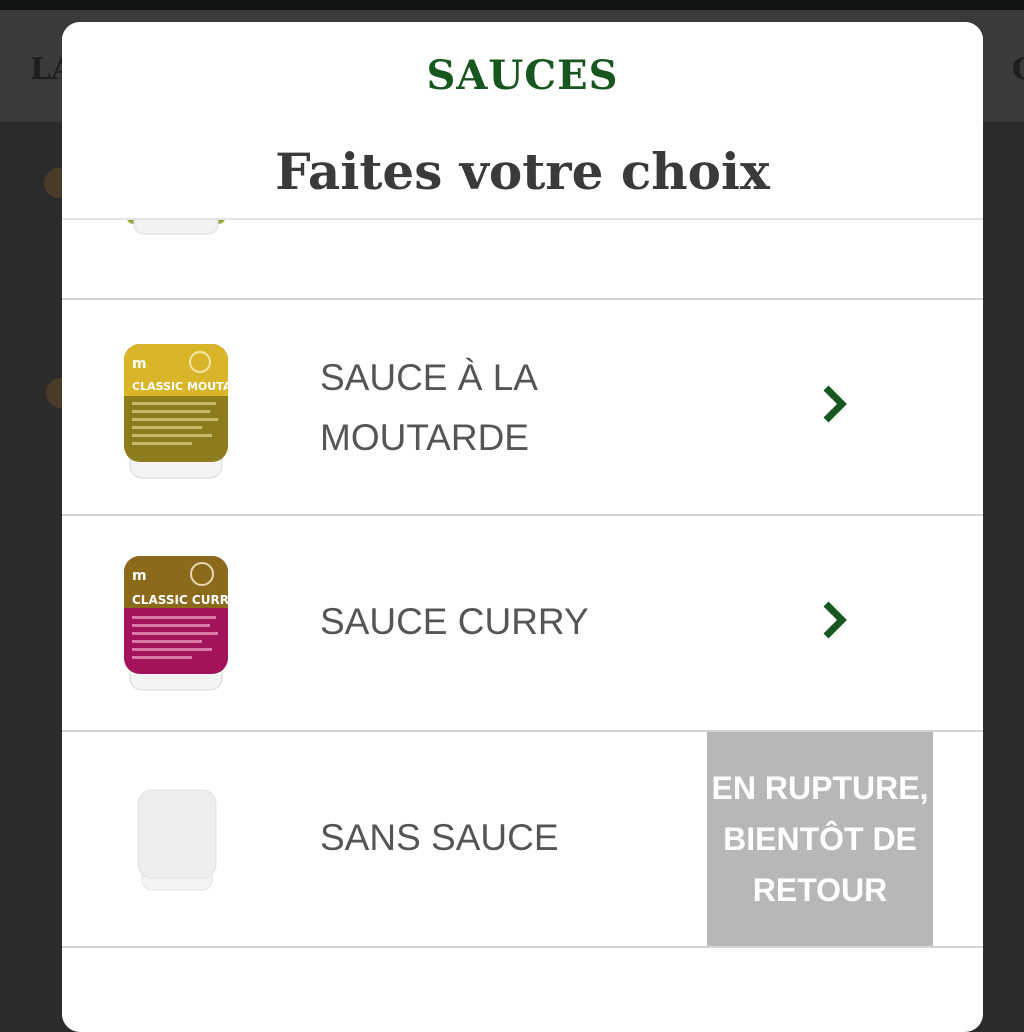  I want to click on empty-packet-icon, so click(177, 840).